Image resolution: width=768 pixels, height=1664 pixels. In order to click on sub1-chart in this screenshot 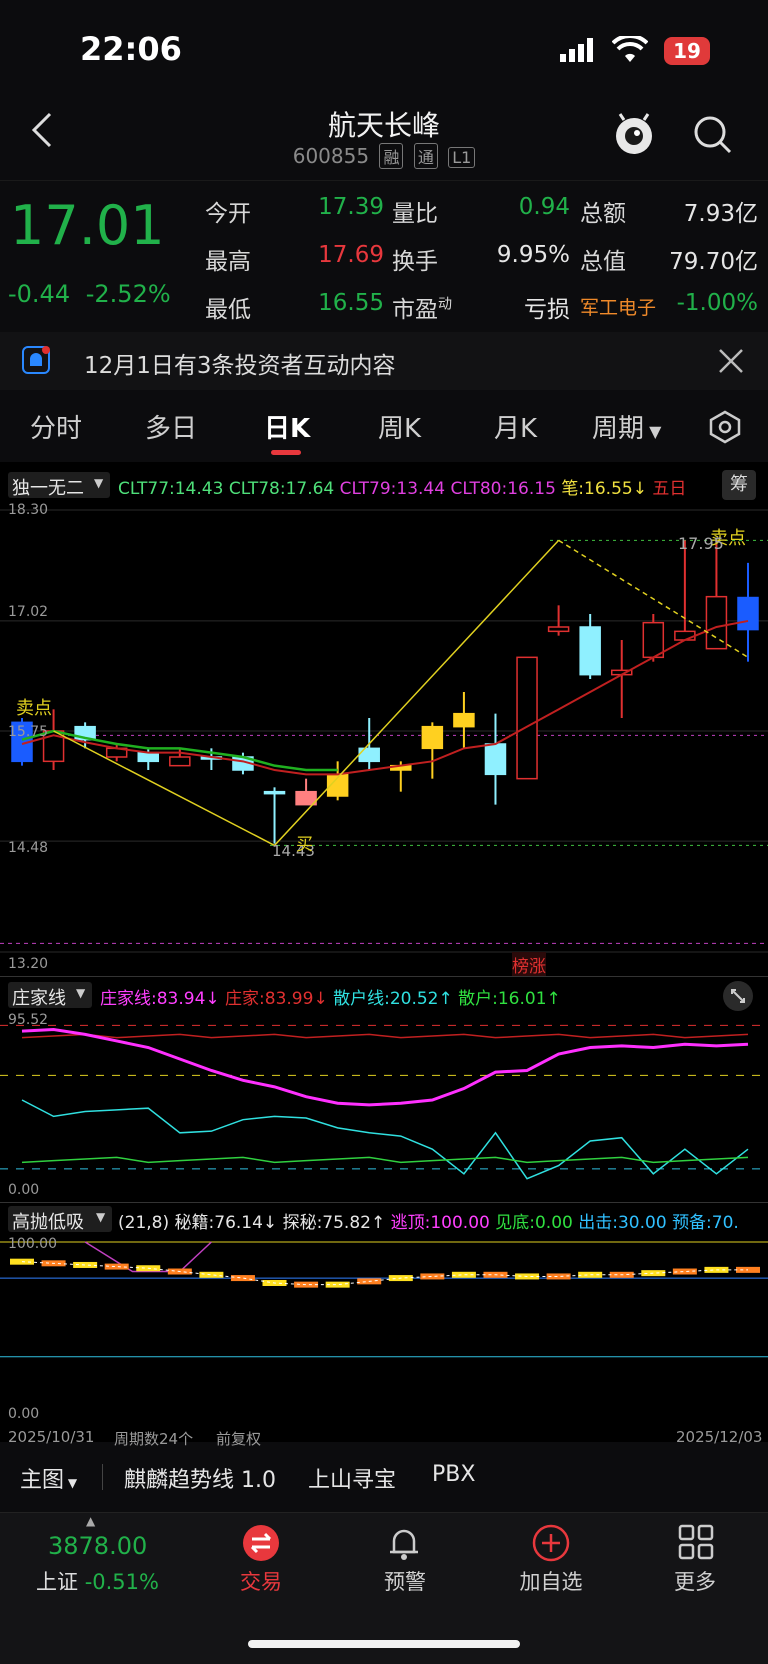, I will do `click(384, 1105)`.